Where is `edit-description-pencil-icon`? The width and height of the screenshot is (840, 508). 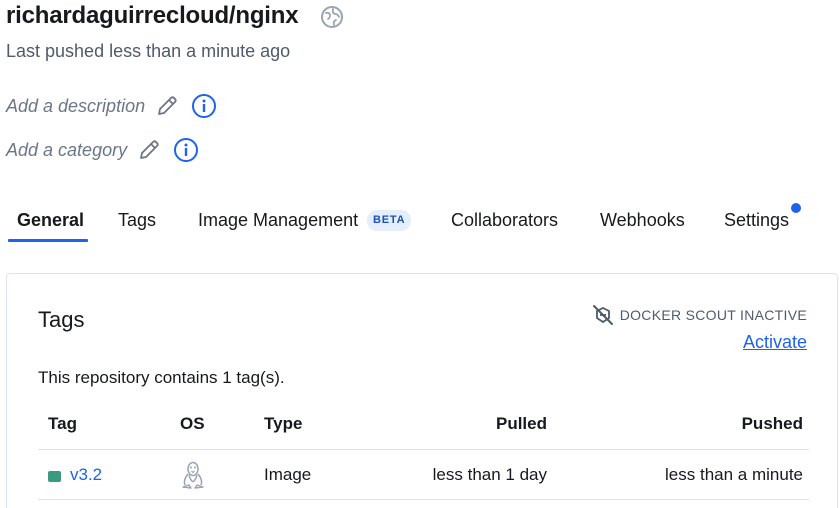
edit-description-pencil-icon is located at coordinates (167, 106).